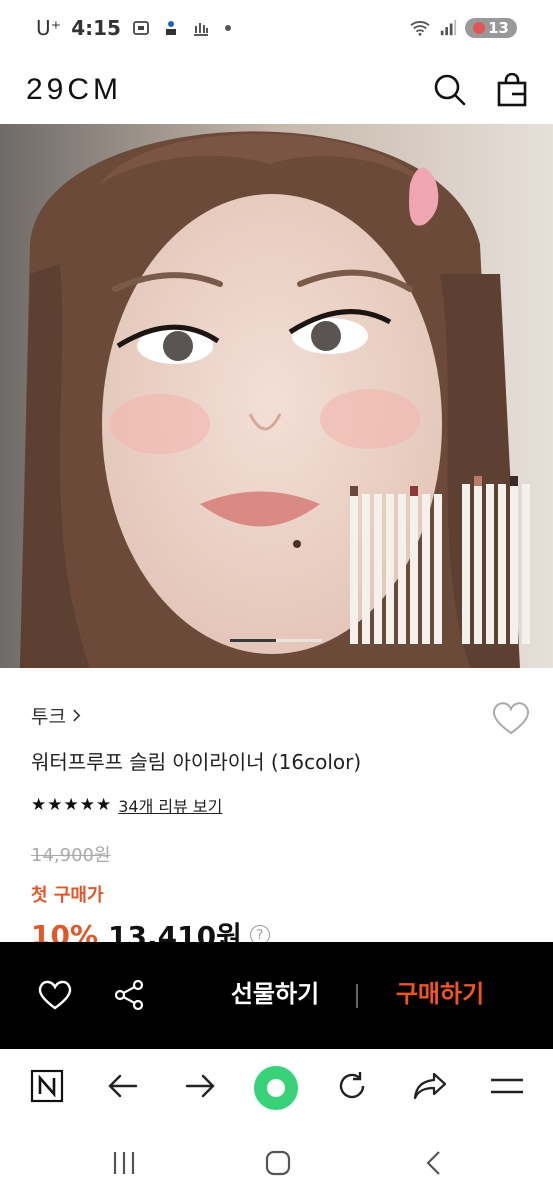  I want to click on system-navigation-bar, so click(276, 1164).